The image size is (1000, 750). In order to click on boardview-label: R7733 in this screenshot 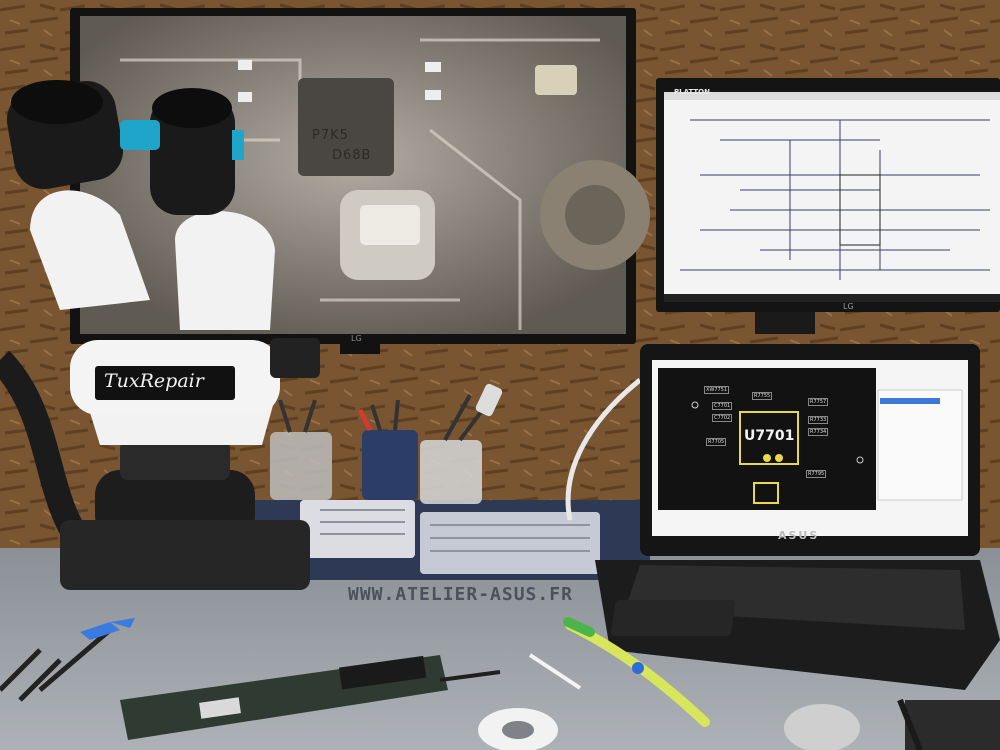, I will do `click(818, 420)`.